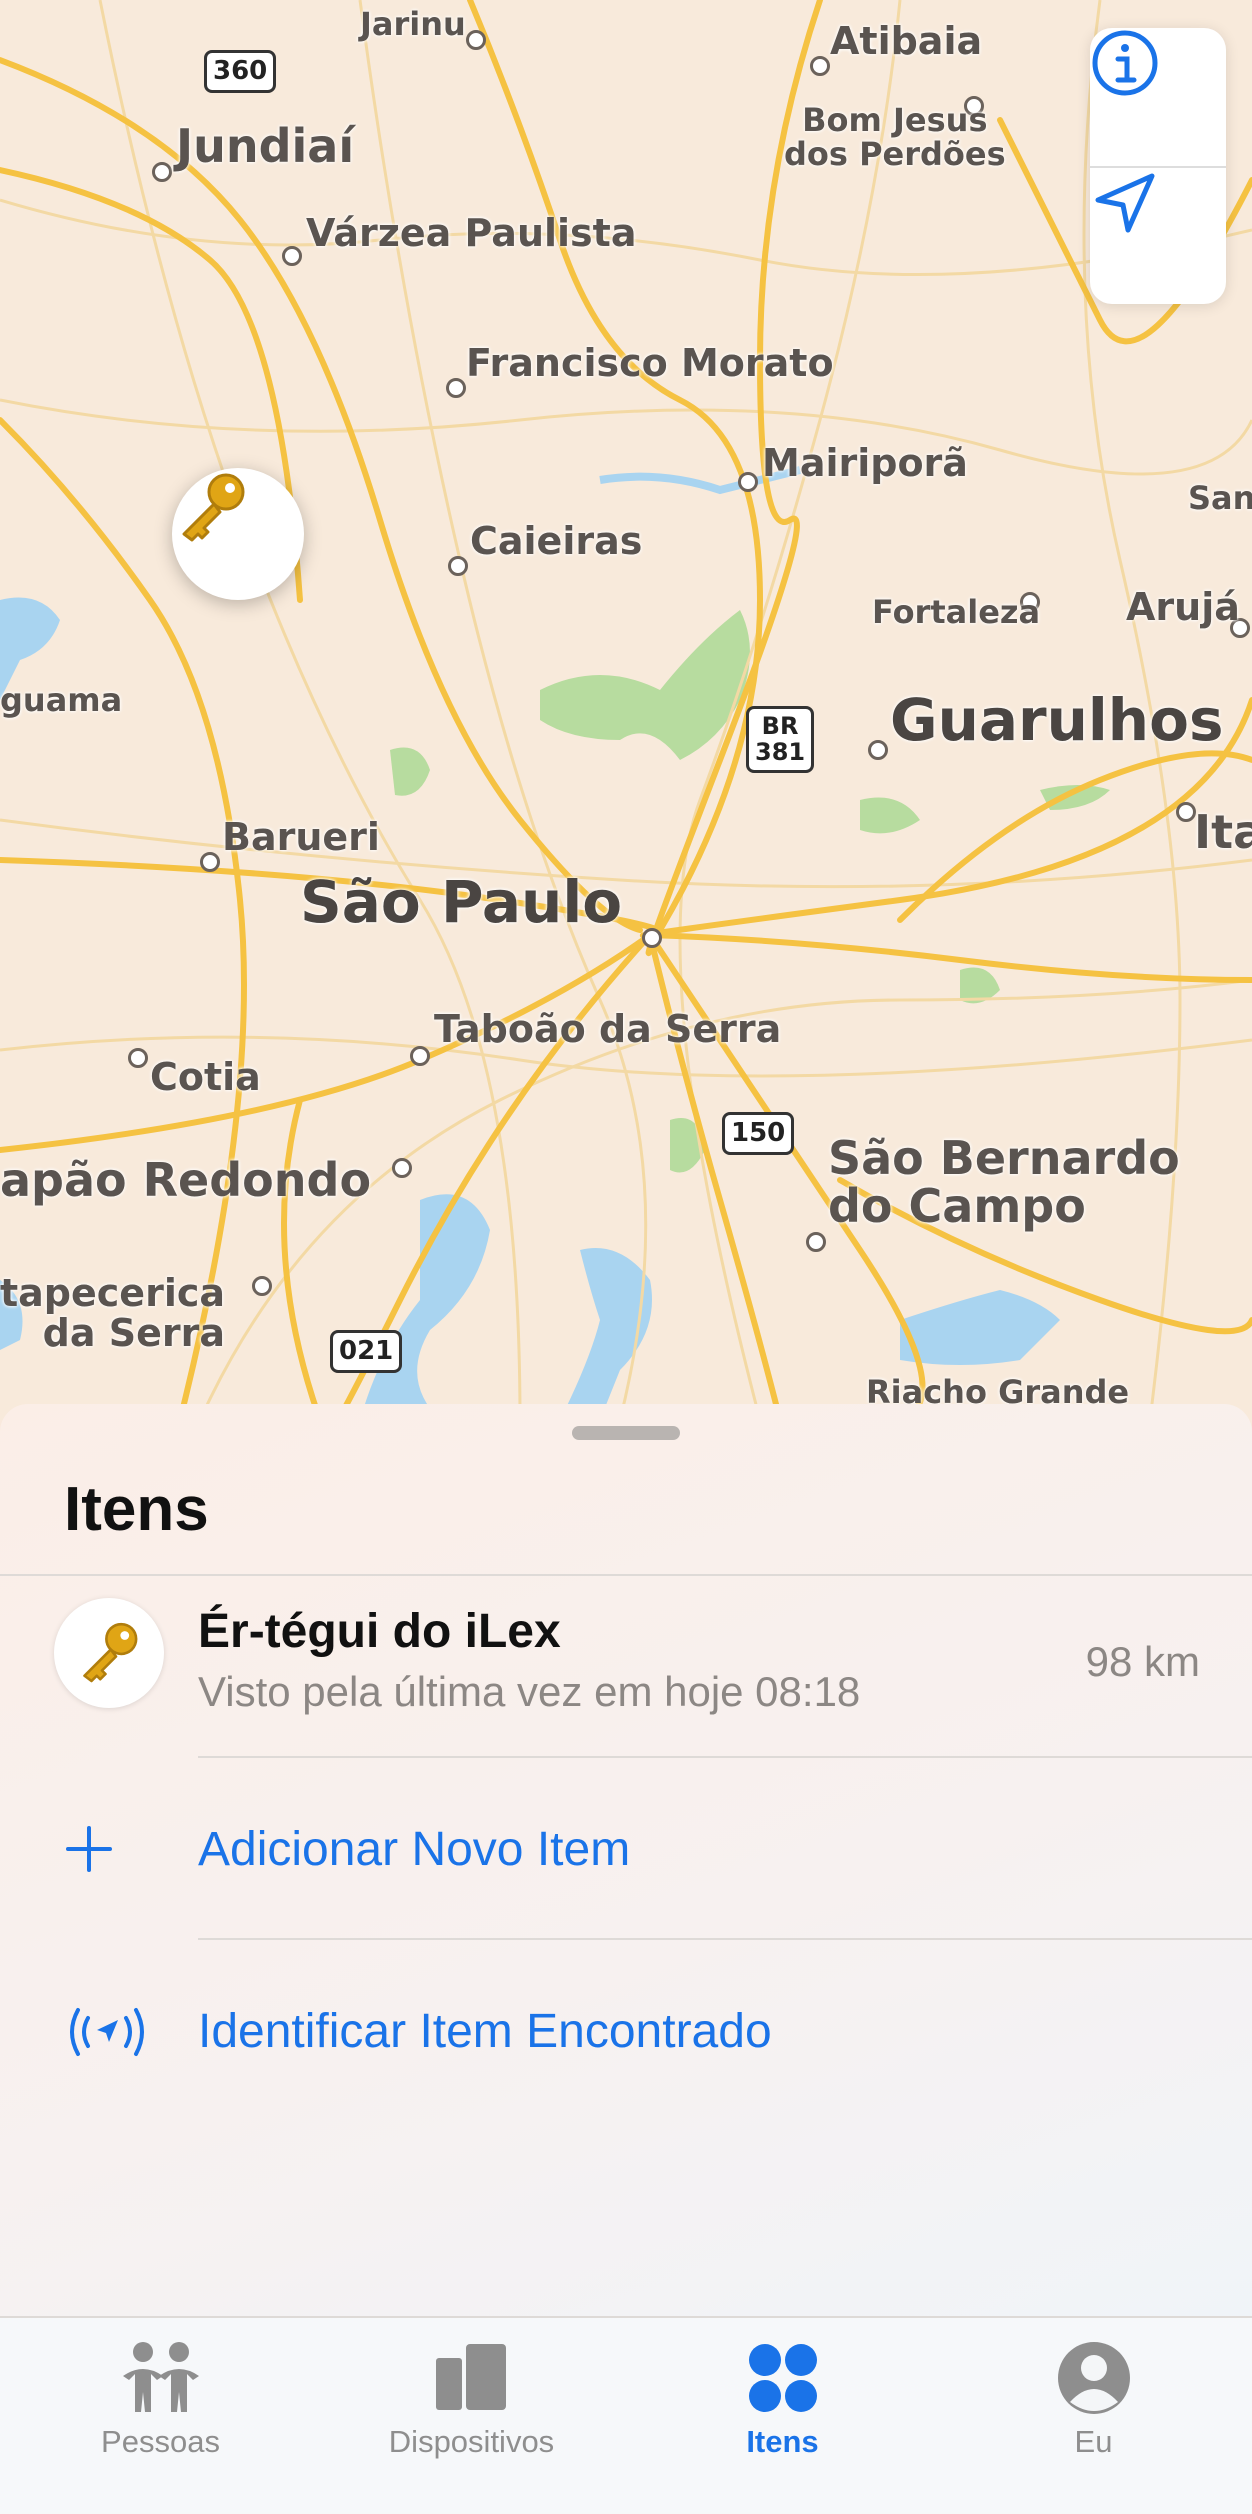  Describe the element at coordinates (1125, 203) in the screenshot. I see `location-arrow-icon` at that location.